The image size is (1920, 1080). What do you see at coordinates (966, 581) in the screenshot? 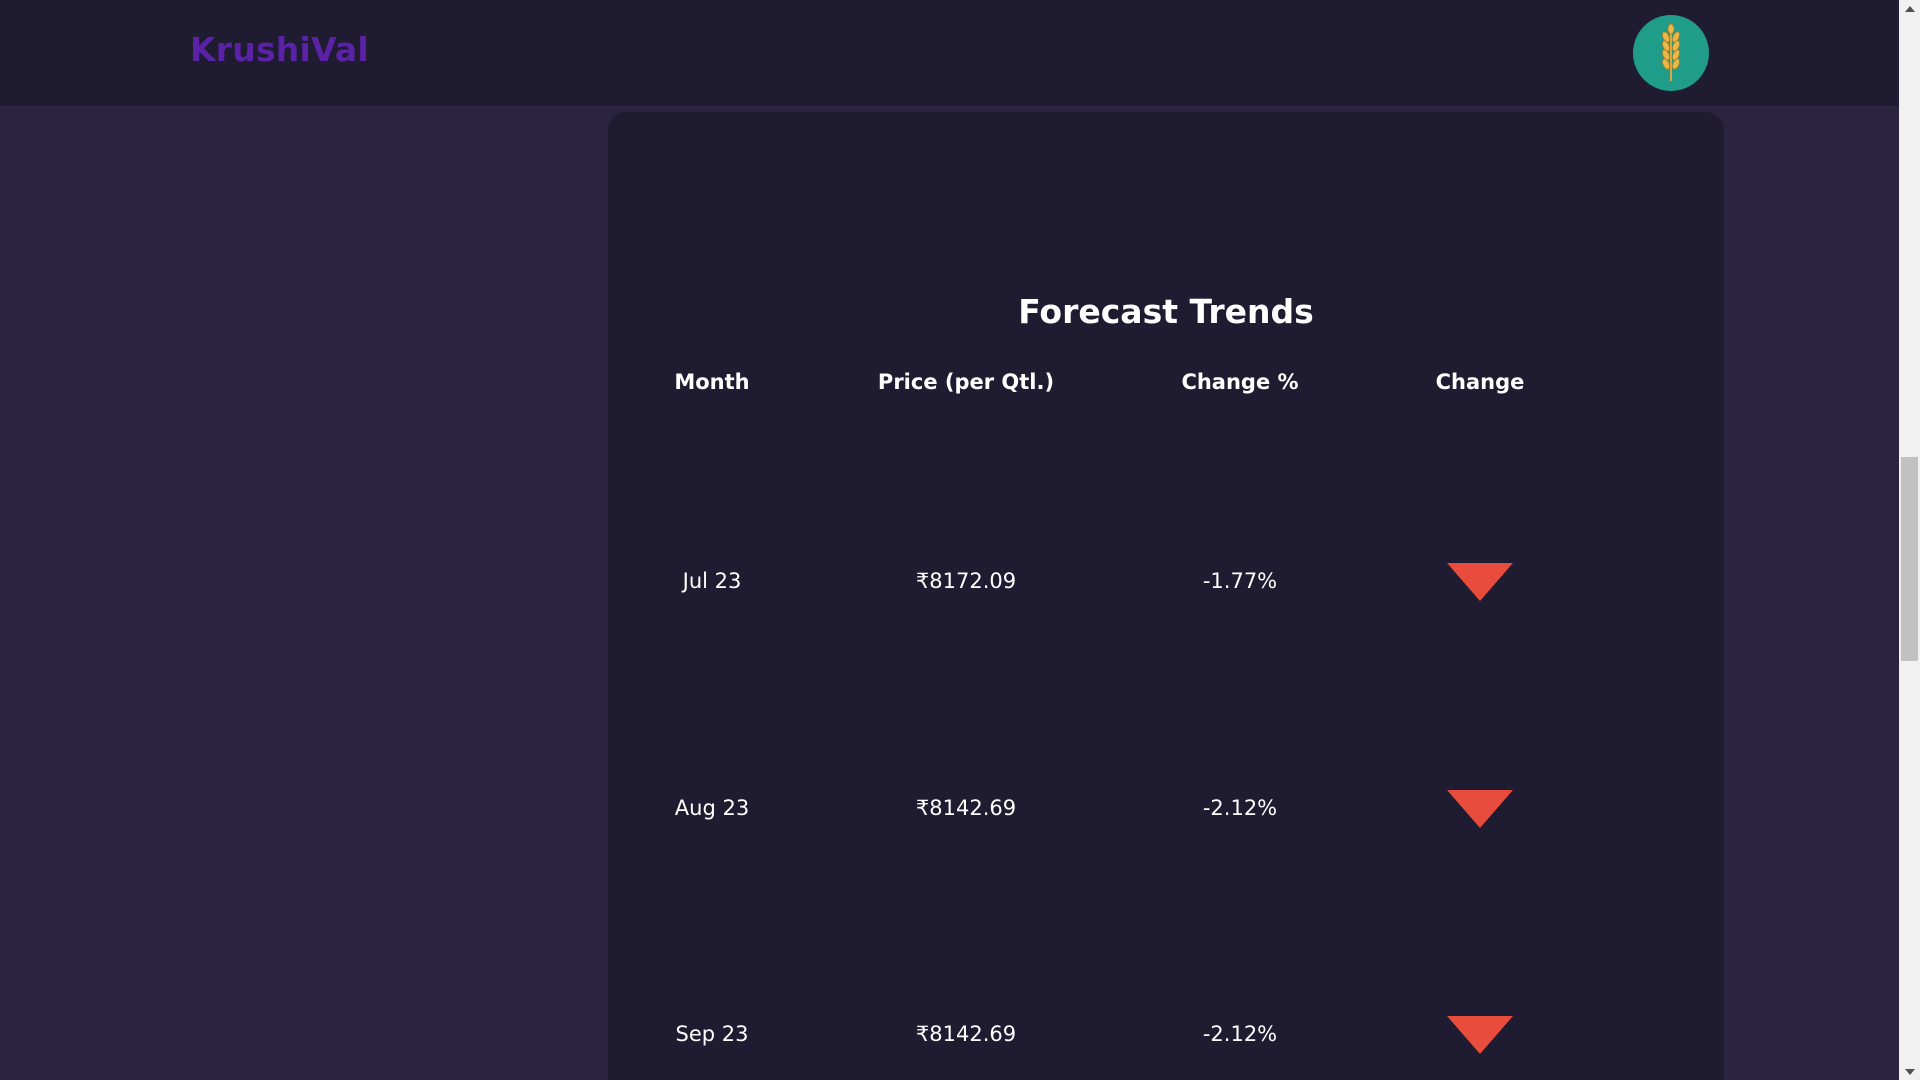
I see `row-1-price: ₹8172.09` at bounding box center [966, 581].